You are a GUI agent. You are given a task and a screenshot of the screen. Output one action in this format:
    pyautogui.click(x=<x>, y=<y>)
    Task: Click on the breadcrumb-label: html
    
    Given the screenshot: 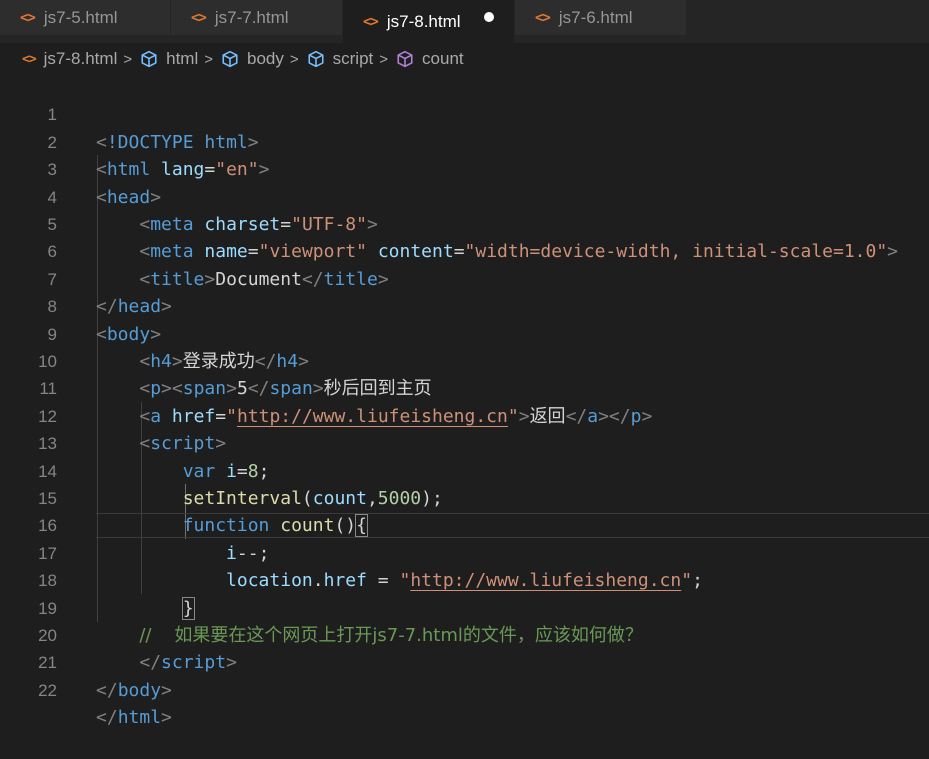 What is the action you would take?
    pyautogui.click(x=182, y=58)
    